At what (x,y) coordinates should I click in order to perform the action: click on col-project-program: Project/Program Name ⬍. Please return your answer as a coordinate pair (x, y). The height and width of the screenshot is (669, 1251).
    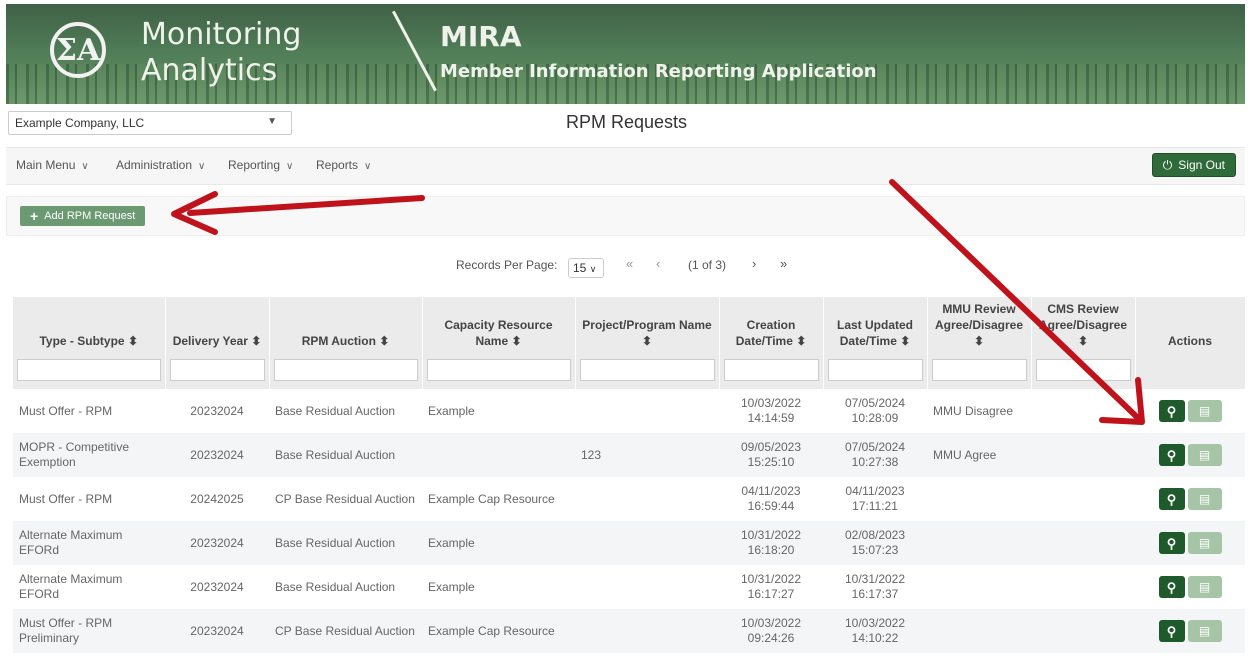
    Looking at the image, I should click on (647, 343).